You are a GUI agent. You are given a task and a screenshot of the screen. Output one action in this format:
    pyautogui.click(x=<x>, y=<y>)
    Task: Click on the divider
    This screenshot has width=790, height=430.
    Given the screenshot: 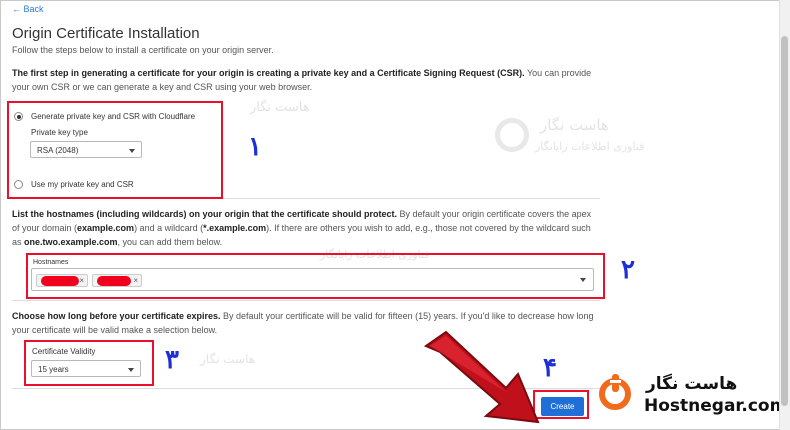 What is the action you would take?
    pyautogui.click(x=306, y=300)
    